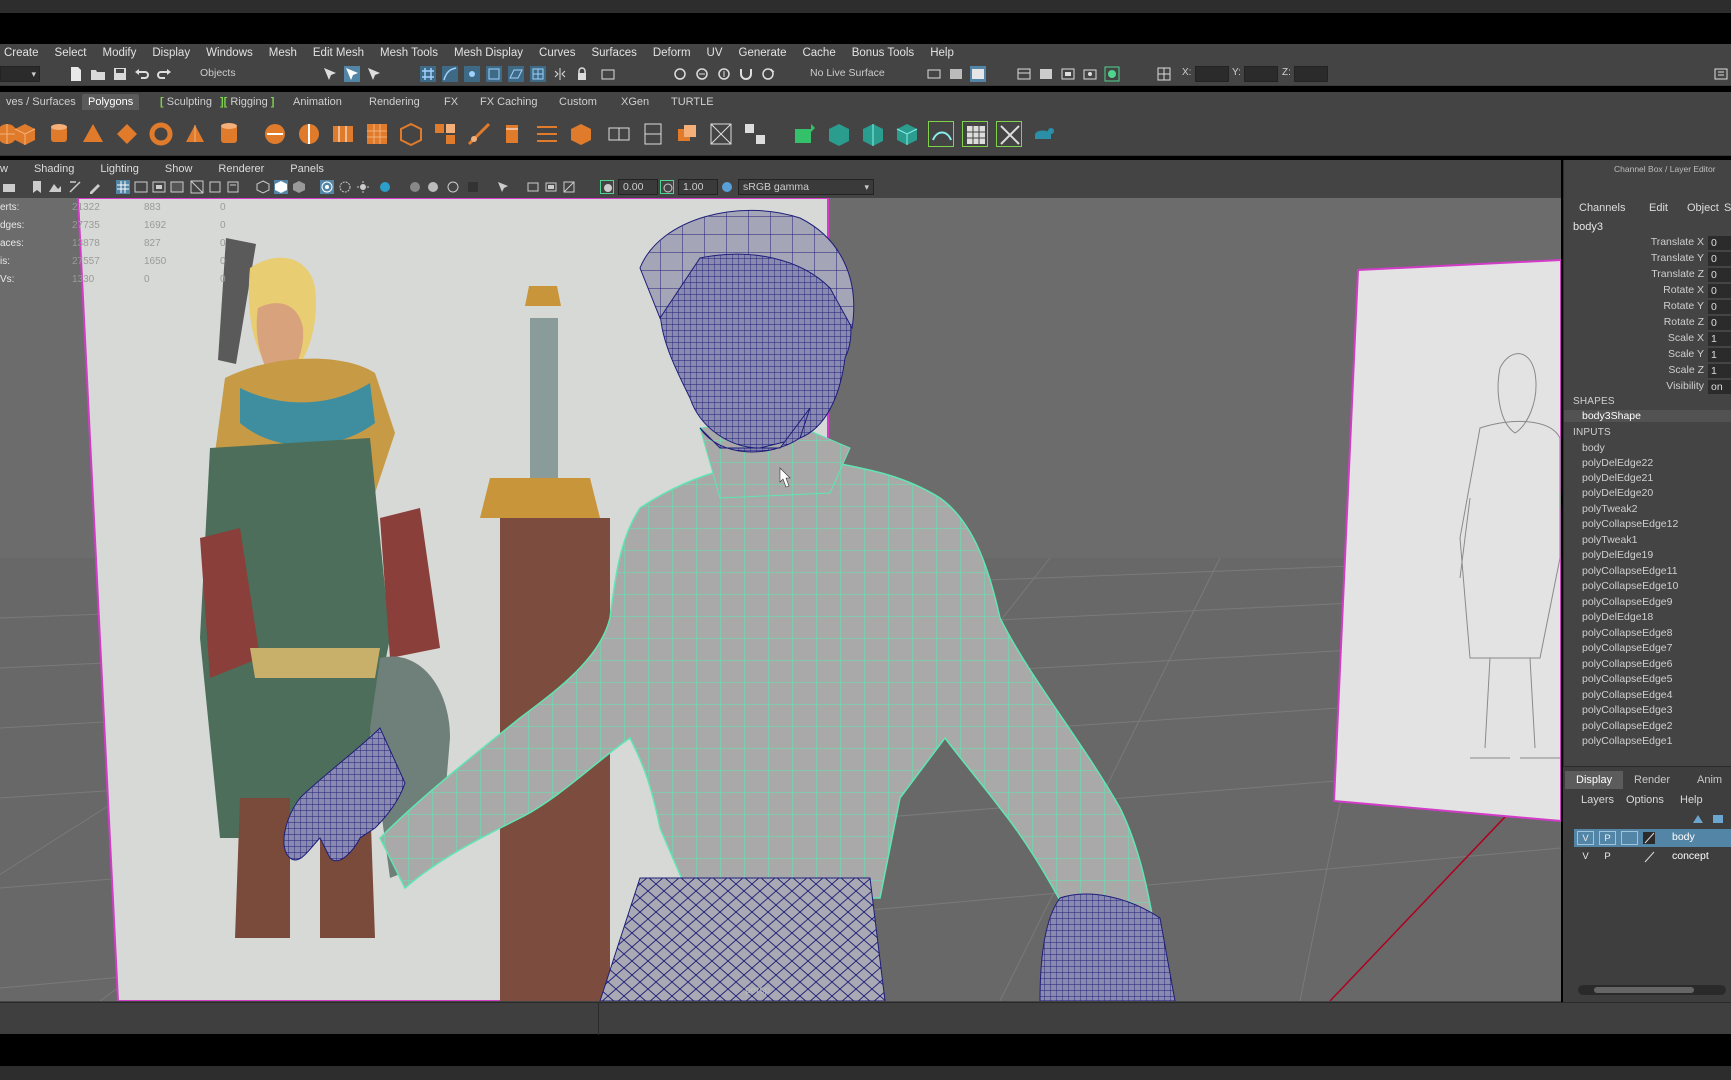  Describe the element at coordinates (687, 134) in the screenshot. I see `offset-edge-loop-icon` at that location.